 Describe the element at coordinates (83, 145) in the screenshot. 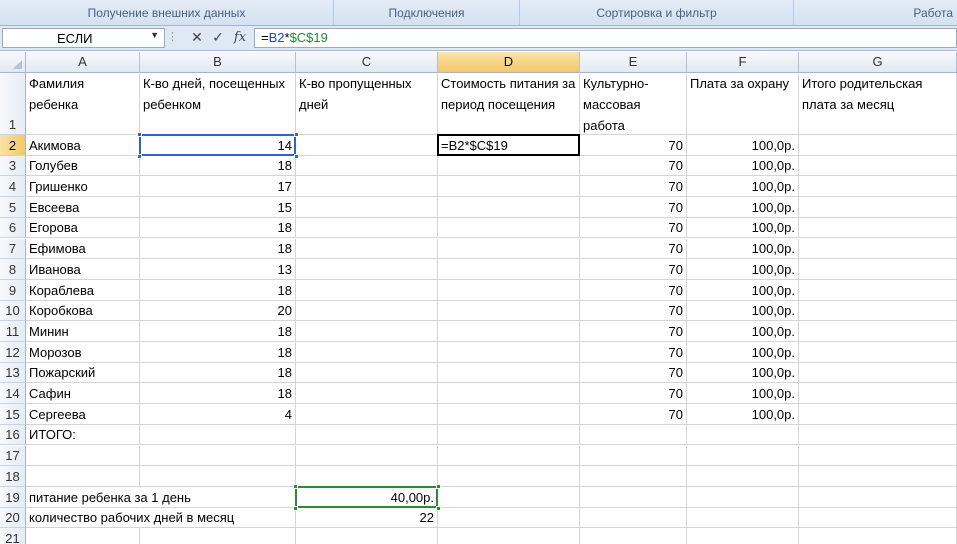

I see `cell-a2: Акимова` at that location.